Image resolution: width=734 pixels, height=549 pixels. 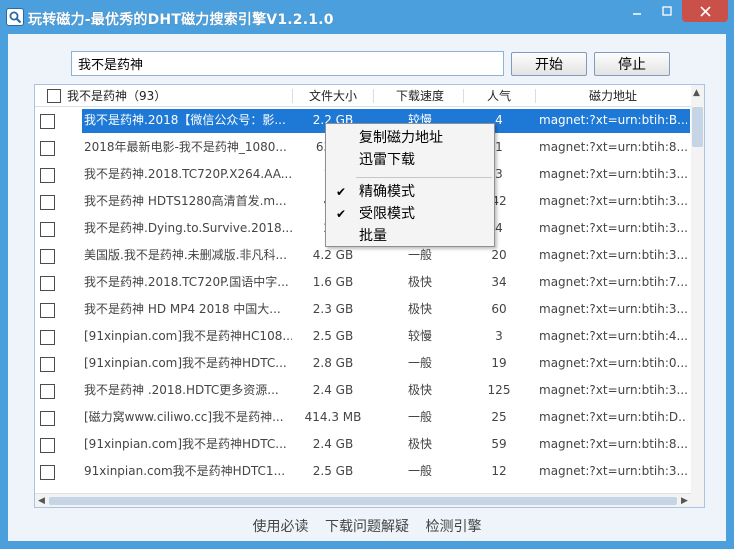 What do you see at coordinates (499, 390) in the screenshot?
I see `row-popularity: 125` at bounding box center [499, 390].